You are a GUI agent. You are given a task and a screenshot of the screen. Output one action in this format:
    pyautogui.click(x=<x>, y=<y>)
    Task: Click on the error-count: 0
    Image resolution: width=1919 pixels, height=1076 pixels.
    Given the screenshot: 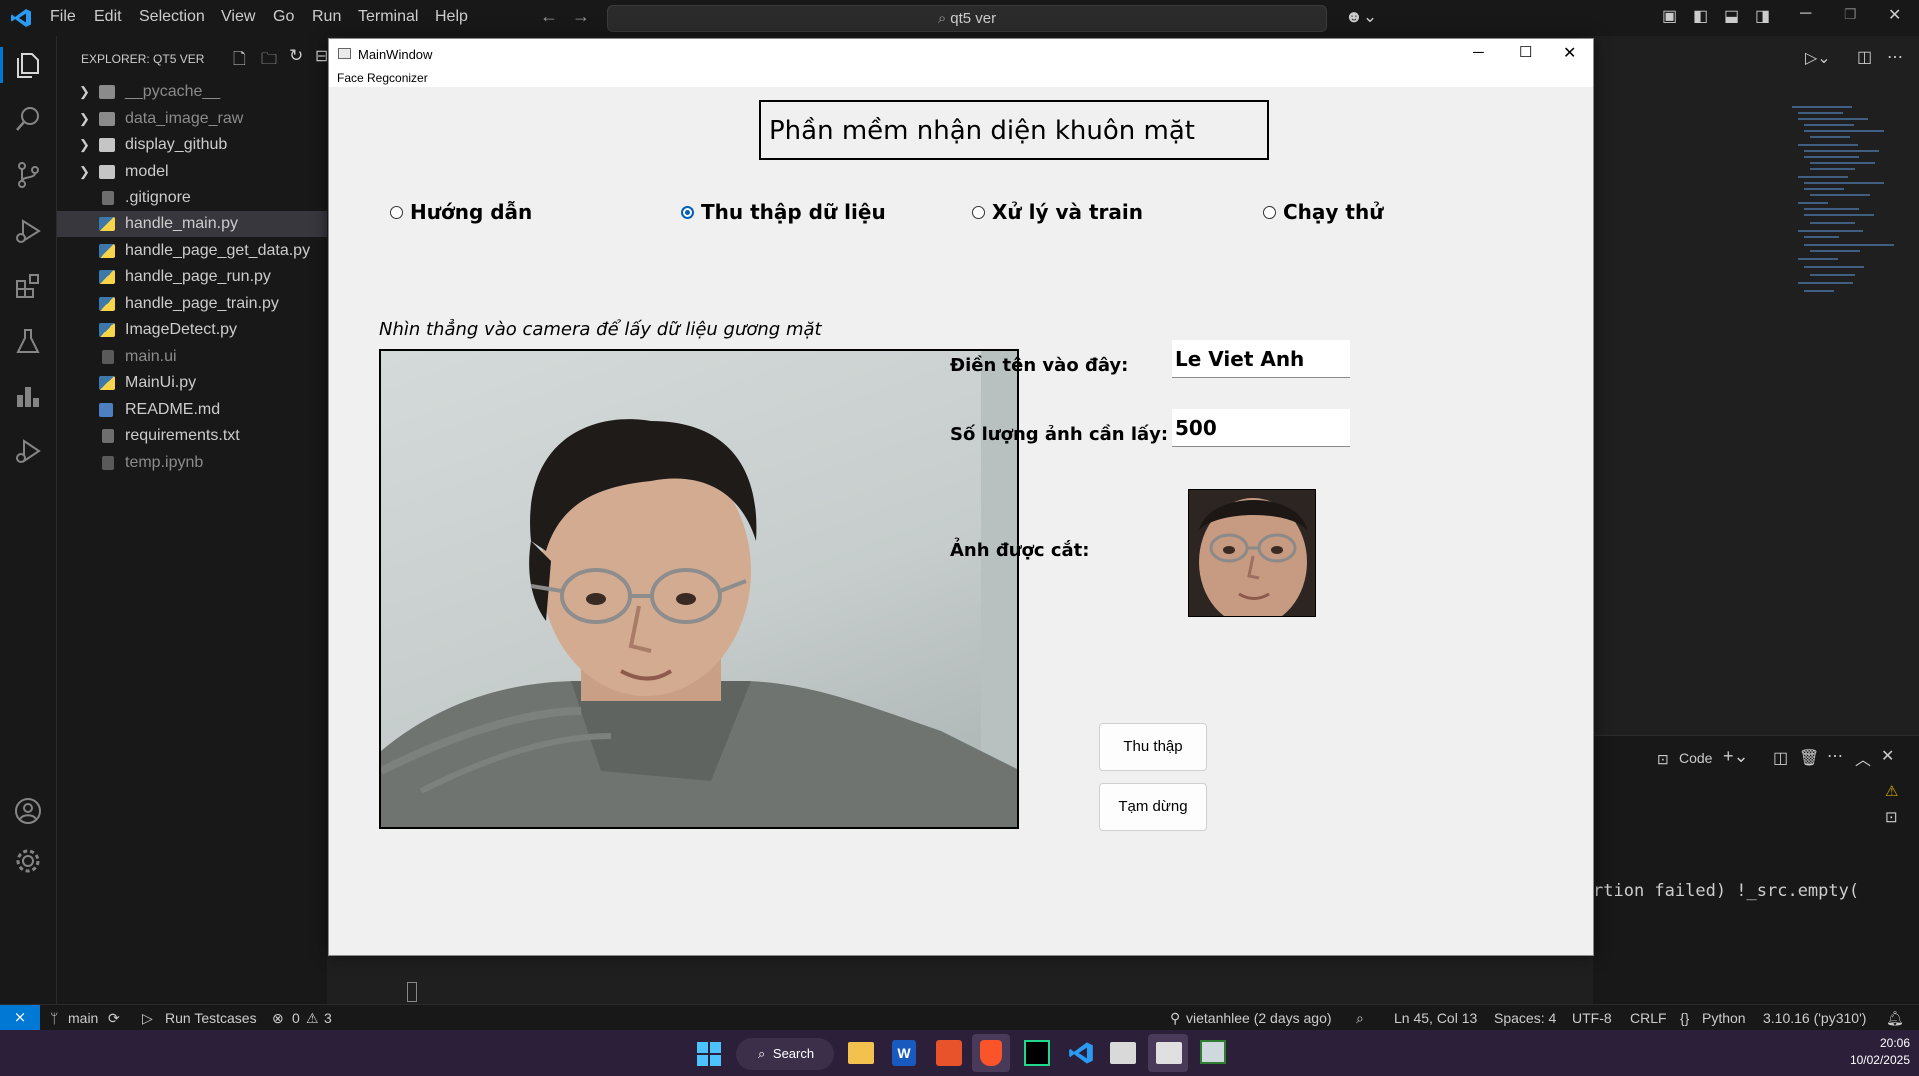 What is the action you would take?
    pyautogui.click(x=296, y=1018)
    